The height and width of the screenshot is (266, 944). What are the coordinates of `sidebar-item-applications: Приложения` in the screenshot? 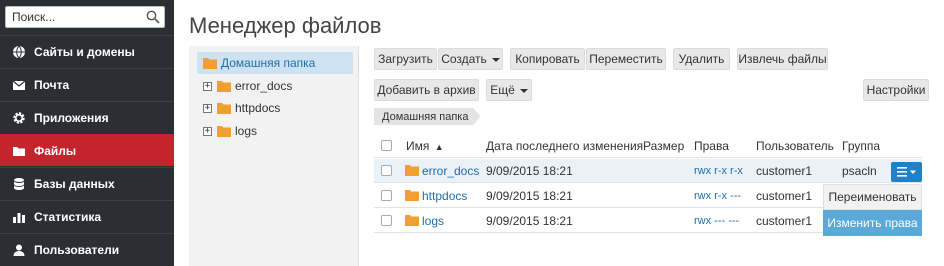 It's located at (87, 117).